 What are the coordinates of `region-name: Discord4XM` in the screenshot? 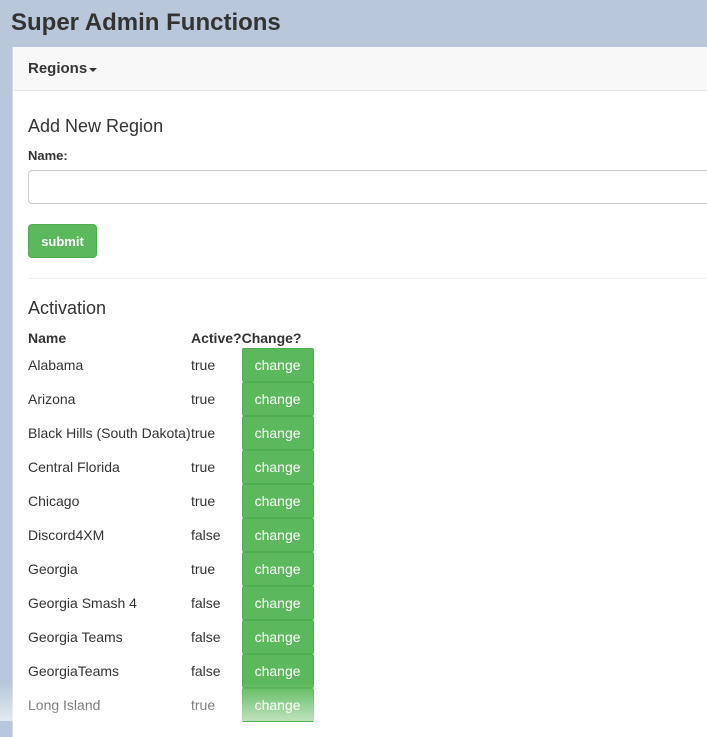 It's located at (66, 535).